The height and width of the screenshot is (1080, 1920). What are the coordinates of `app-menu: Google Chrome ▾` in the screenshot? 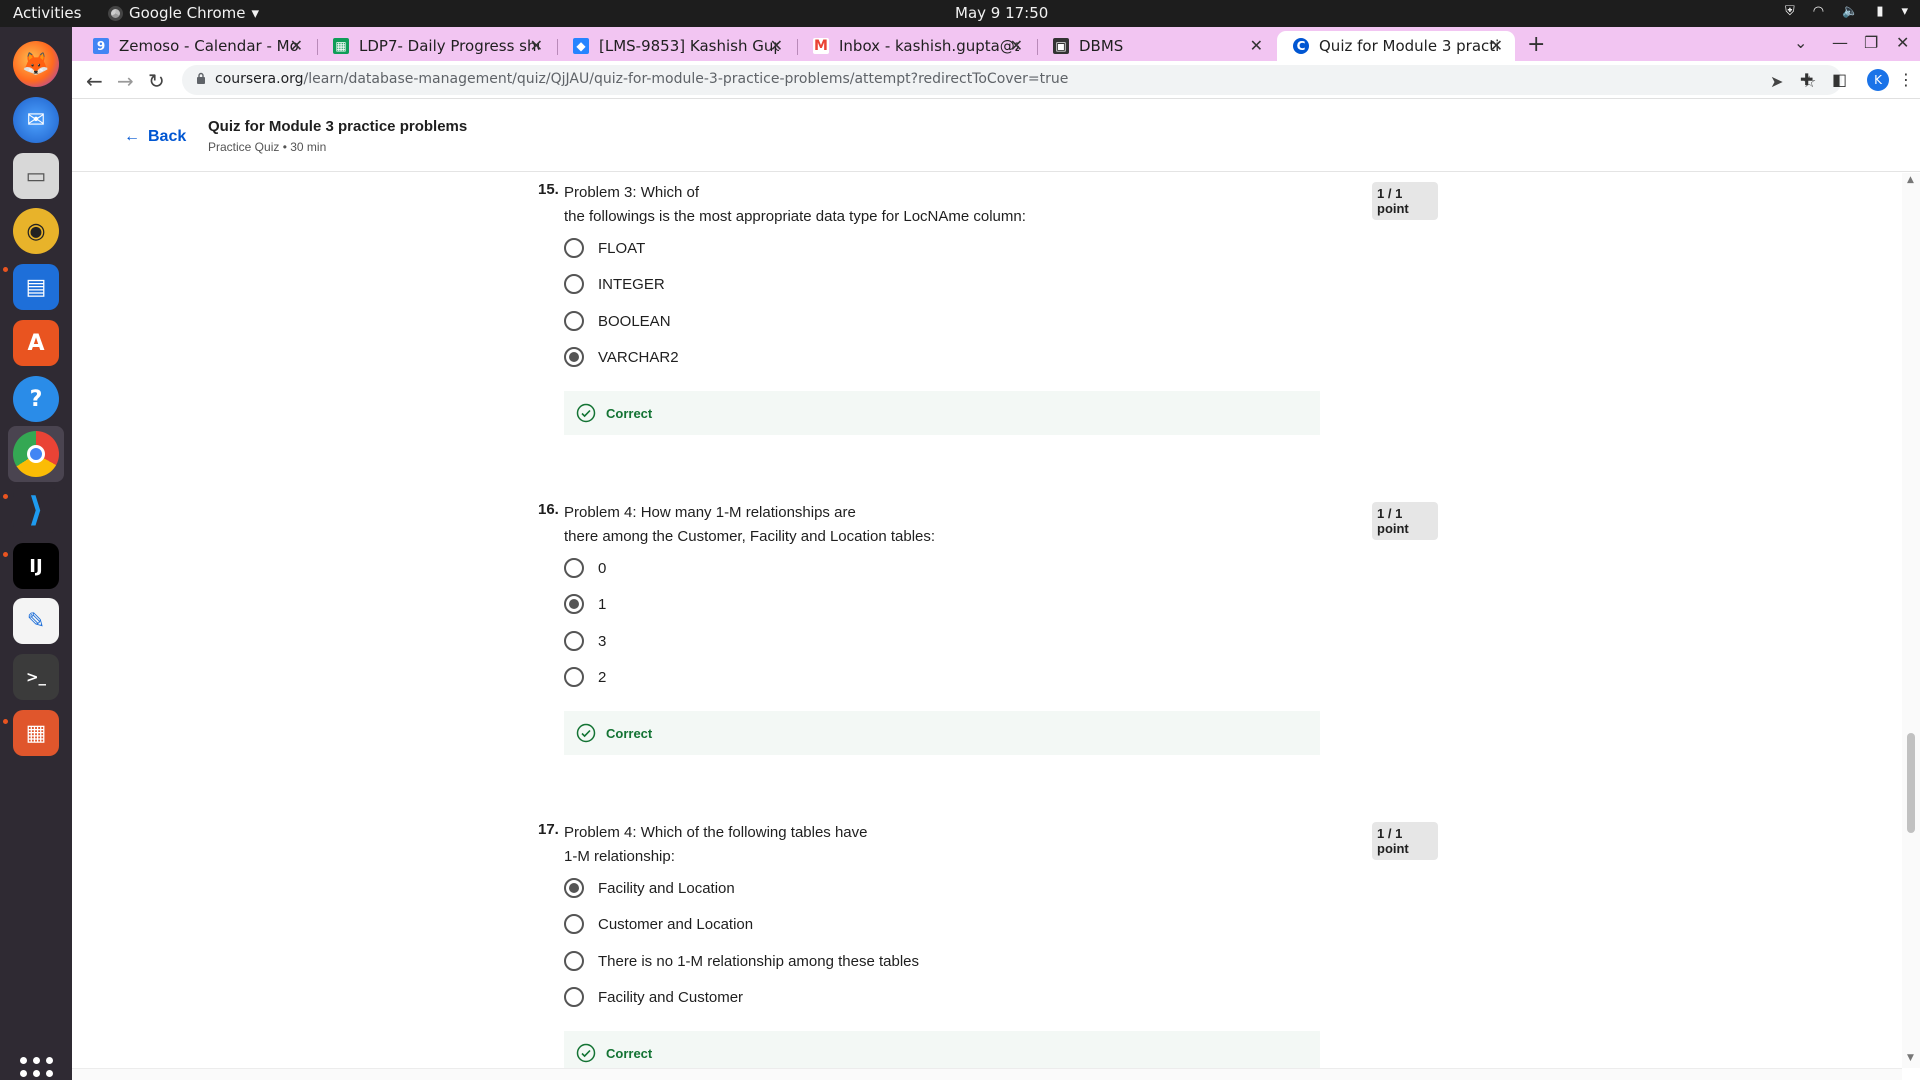 It's located at (183, 13).